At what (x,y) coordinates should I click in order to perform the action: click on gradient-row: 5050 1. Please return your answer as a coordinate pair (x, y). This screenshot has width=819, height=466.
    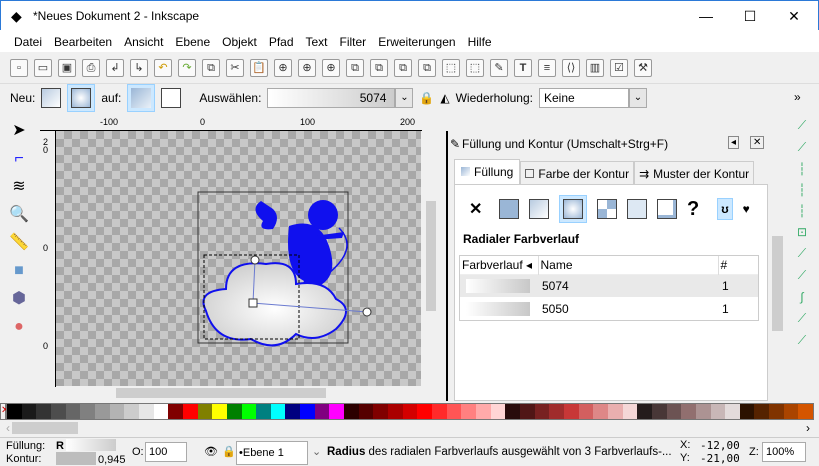
    Looking at the image, I should click on (609, 308).